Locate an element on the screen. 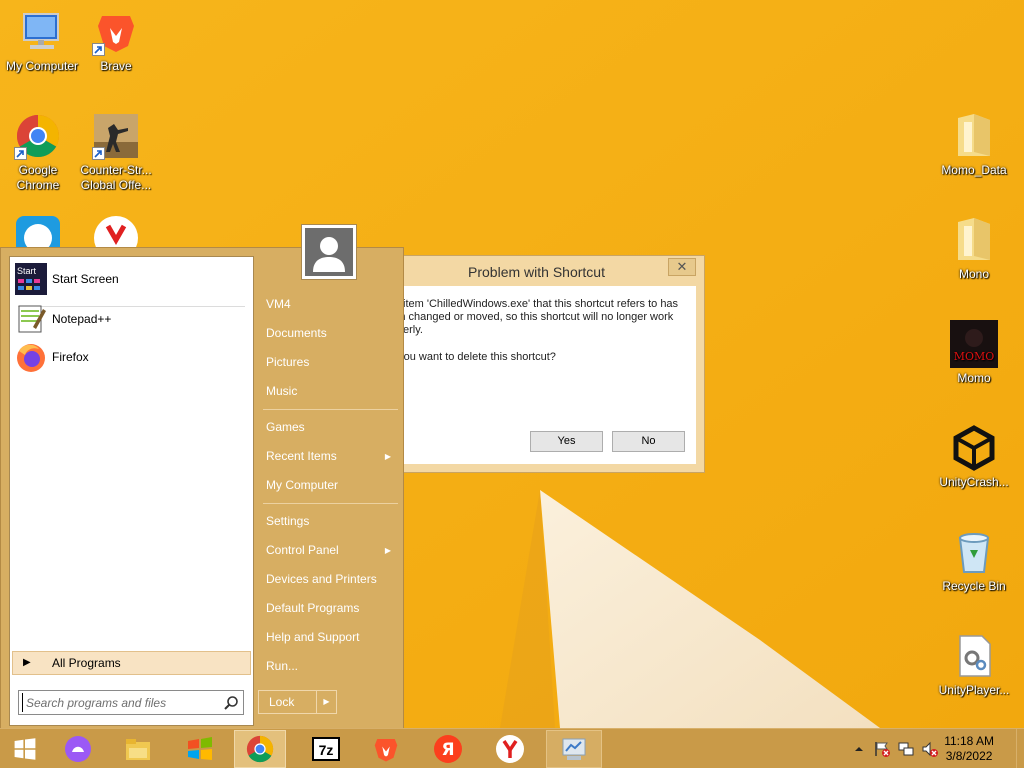 The width and height of the screenshot is (1024, 768). start-right-label: Help and Support is located at coordinates (313, 637).